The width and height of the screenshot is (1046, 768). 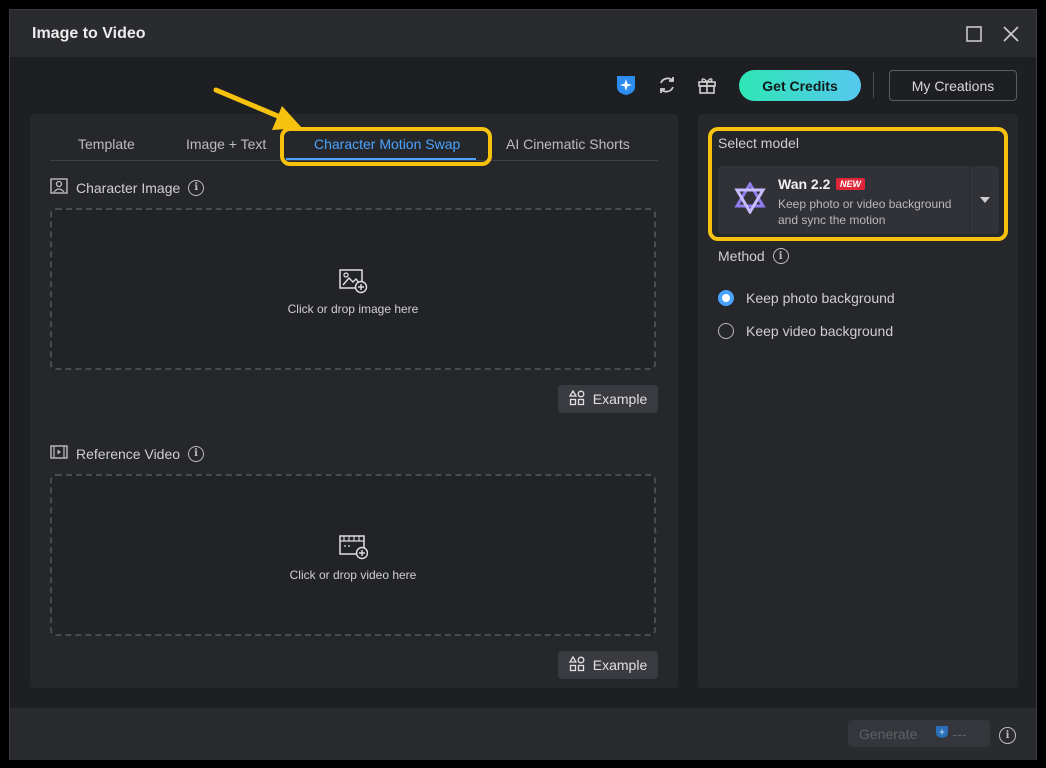 I want to click on portrait-icon, so click(x=59, y=187).